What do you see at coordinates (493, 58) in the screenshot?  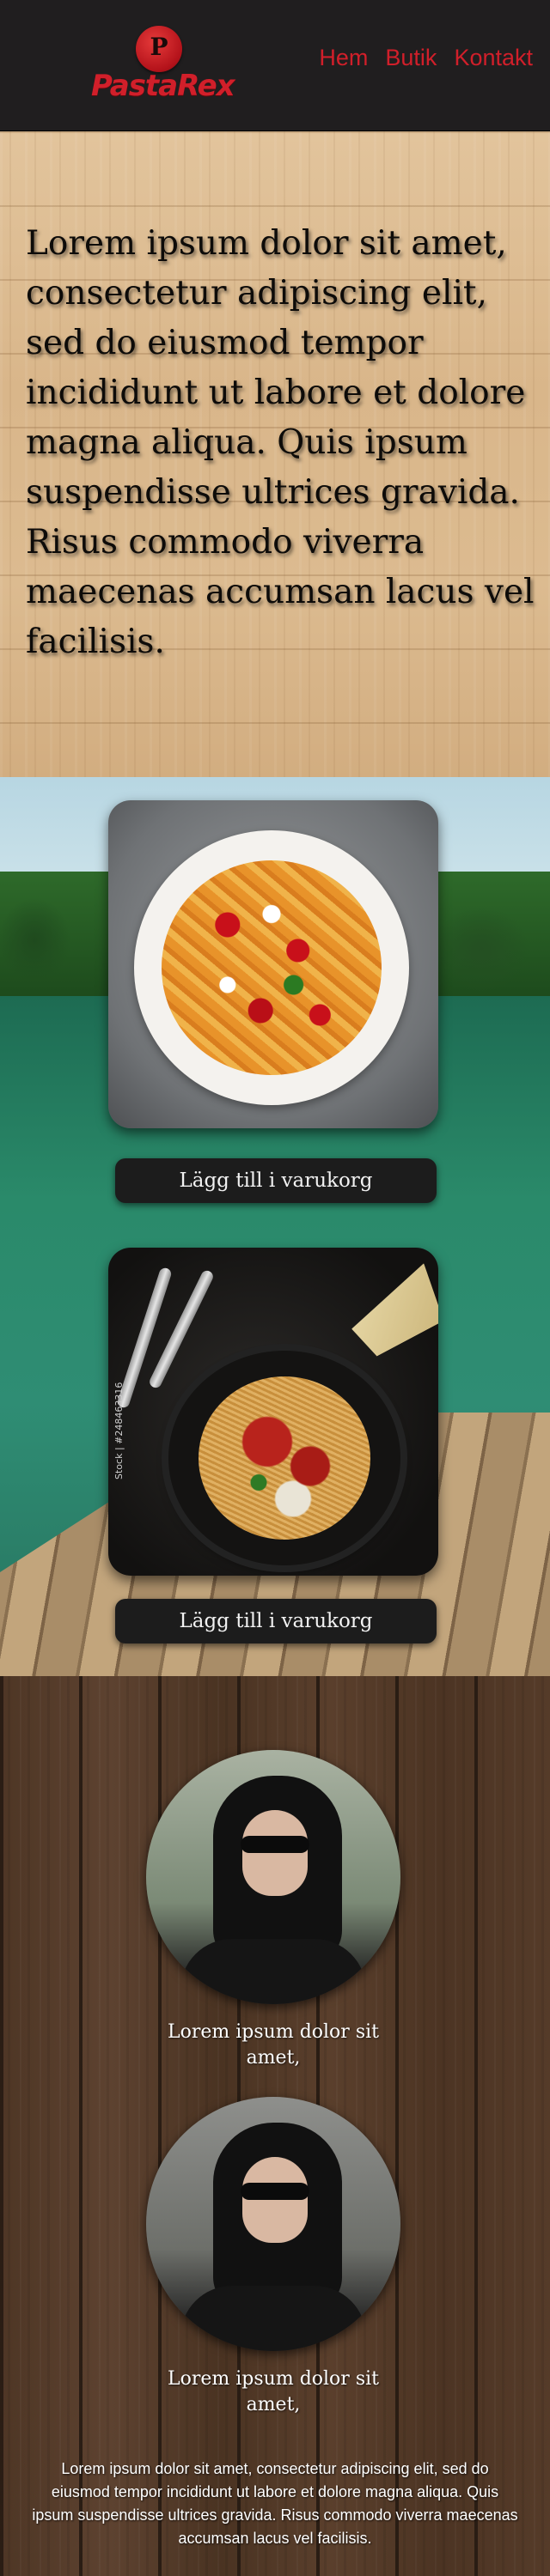 I see `nav-link-kontakt: Kontakt` at bounding box center [493, 58].